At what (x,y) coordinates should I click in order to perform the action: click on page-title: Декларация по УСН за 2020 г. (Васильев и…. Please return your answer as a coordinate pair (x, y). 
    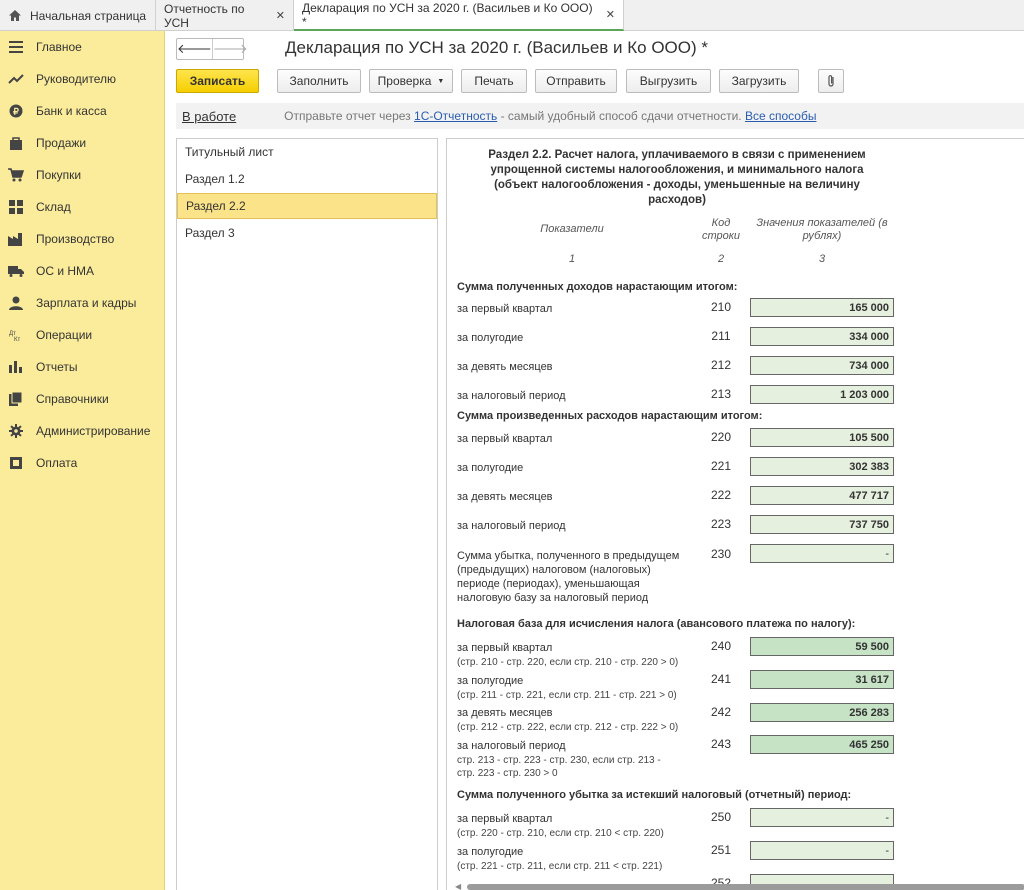
    Looking at the image, I should click on (496, 47).